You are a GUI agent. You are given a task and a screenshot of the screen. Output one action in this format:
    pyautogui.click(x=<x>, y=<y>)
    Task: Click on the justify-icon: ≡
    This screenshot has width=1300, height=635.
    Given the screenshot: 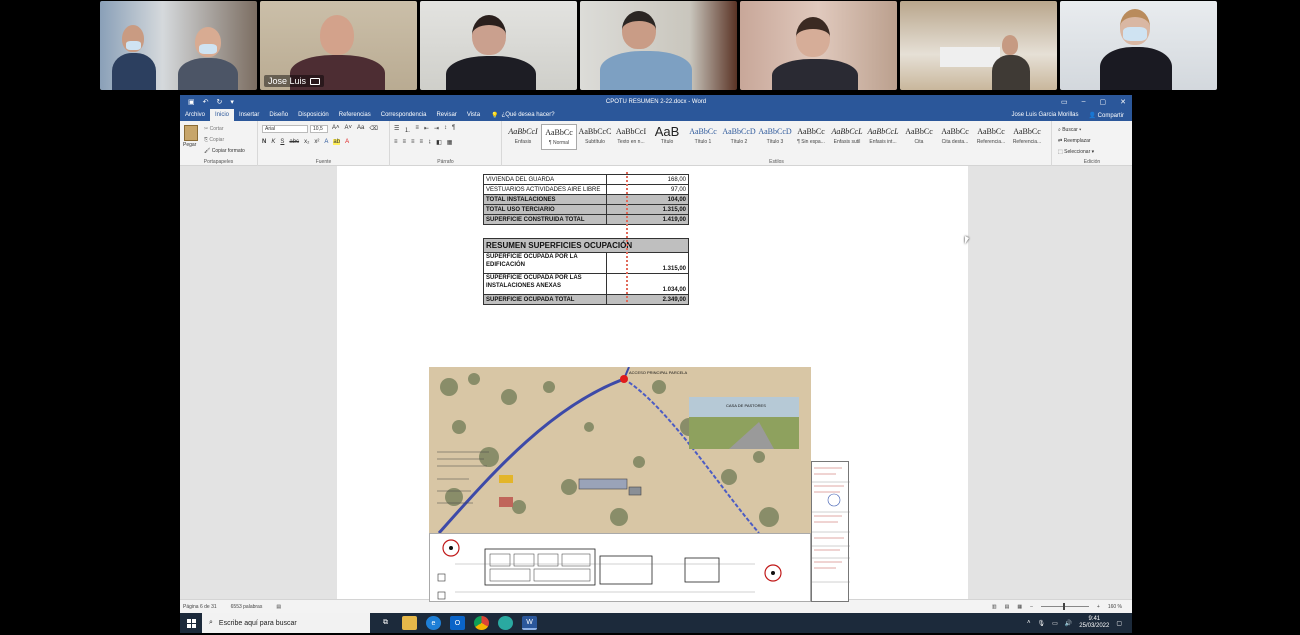 What is the action you would take?
    pyautogui.click(x=422, y=142)
    